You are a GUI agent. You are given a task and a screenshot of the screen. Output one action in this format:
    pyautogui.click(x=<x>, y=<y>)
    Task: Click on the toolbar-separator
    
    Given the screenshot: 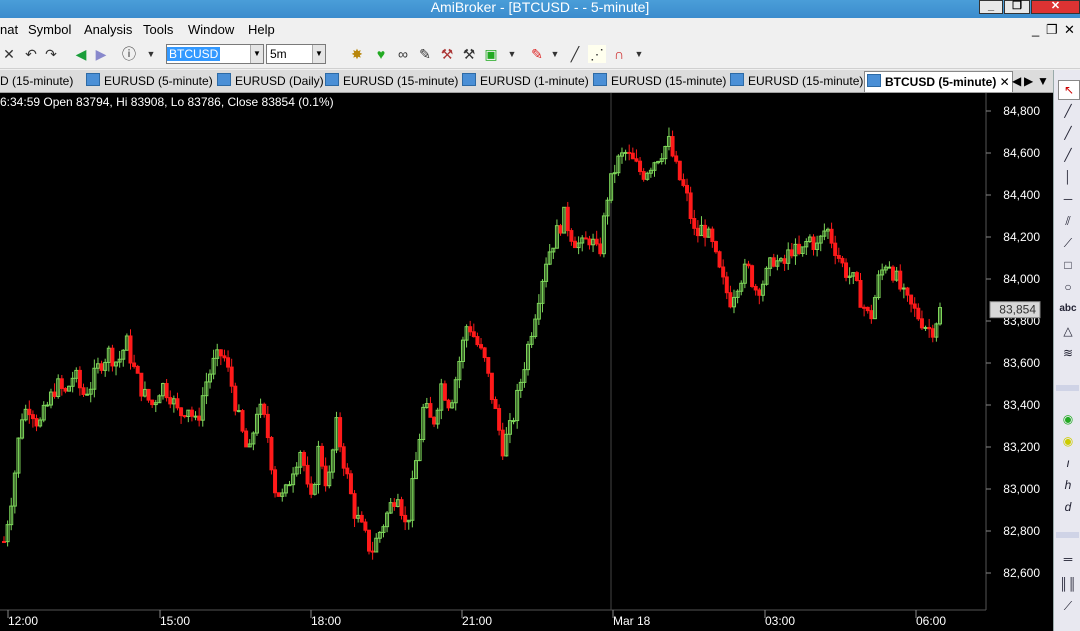 What is the action you would take?
    pyautogui.click(x=1067, y=535)
    